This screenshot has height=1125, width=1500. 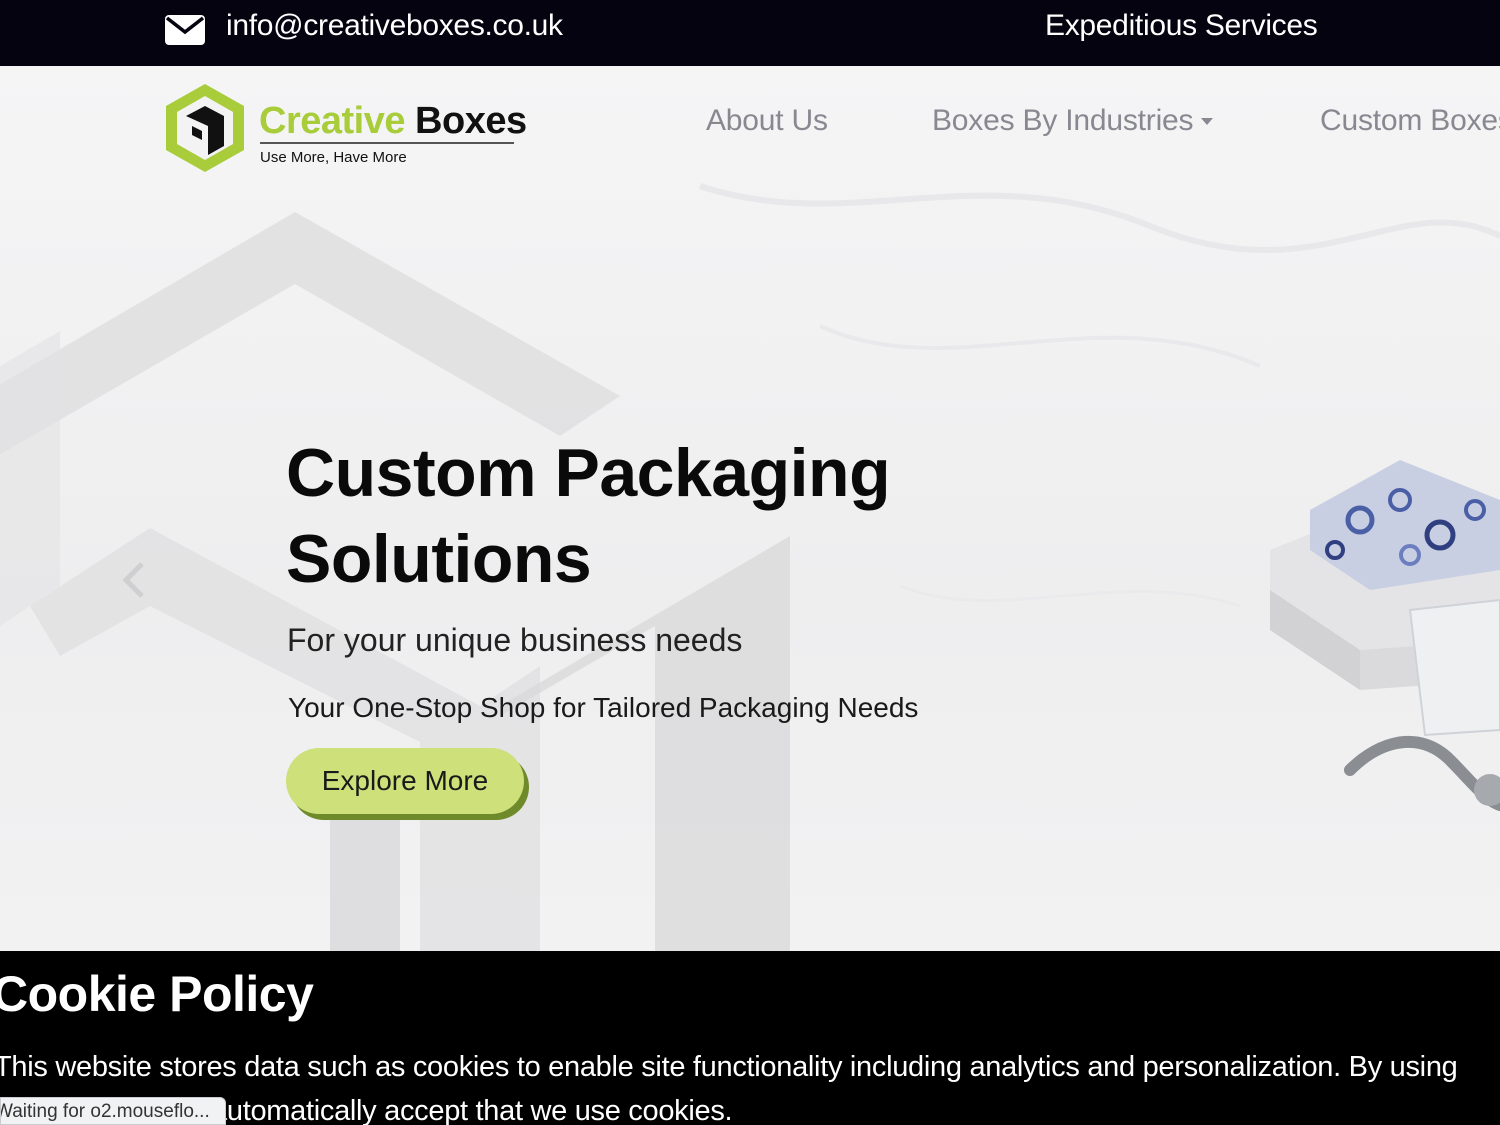 I want to click on hero-title-line1: Custom Packaging, so click(x=588, y=473).